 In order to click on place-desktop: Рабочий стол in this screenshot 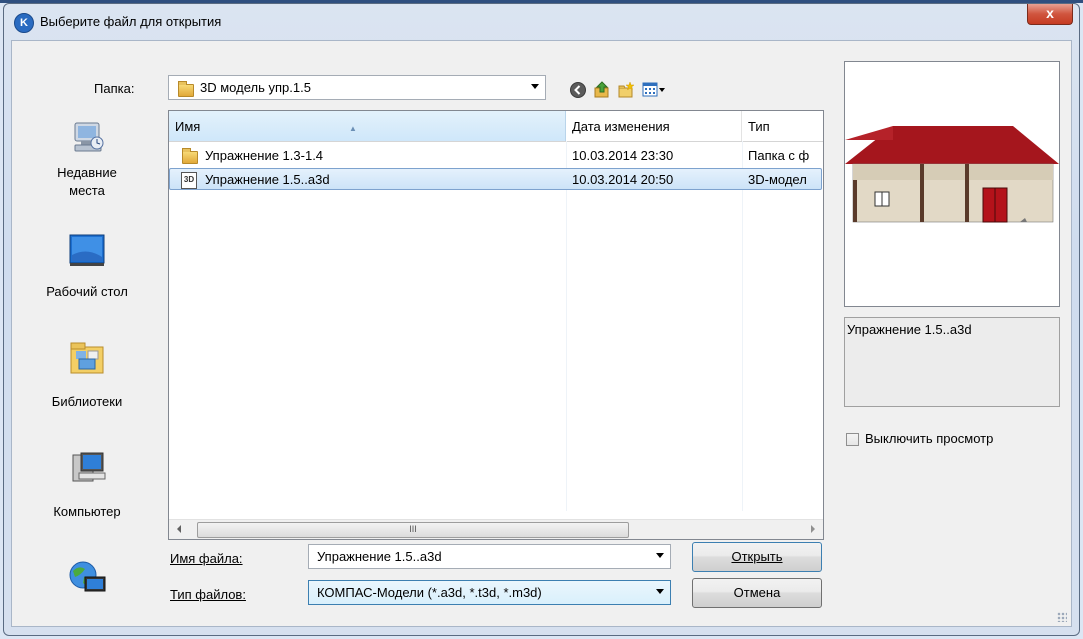, I will do `click(87, 266)`.